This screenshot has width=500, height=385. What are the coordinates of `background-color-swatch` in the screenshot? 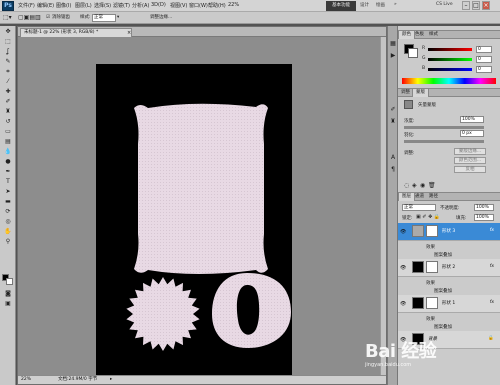 It's located at (9, 281).